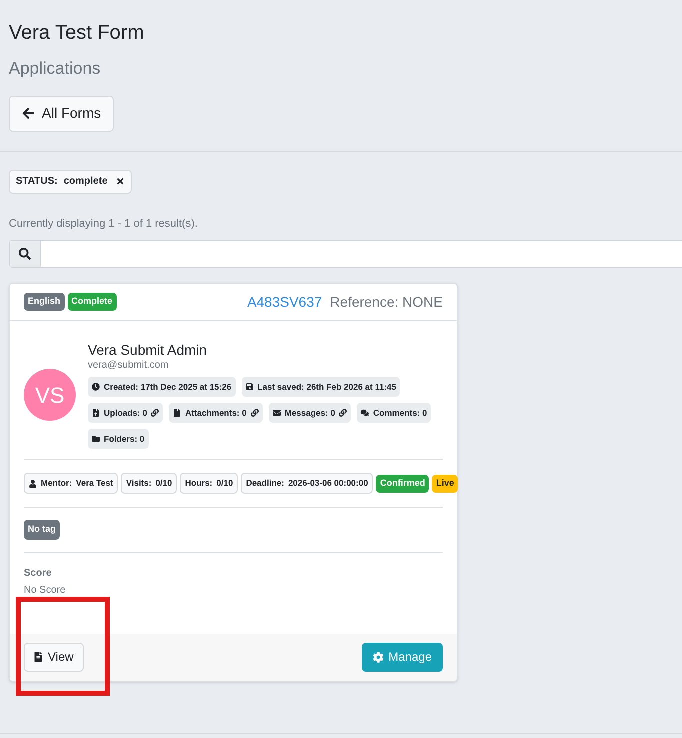  What do you see at coordinates (445, 483) in the screenshot?
I see `status-badge: Live` at bounding box center [445, 483].